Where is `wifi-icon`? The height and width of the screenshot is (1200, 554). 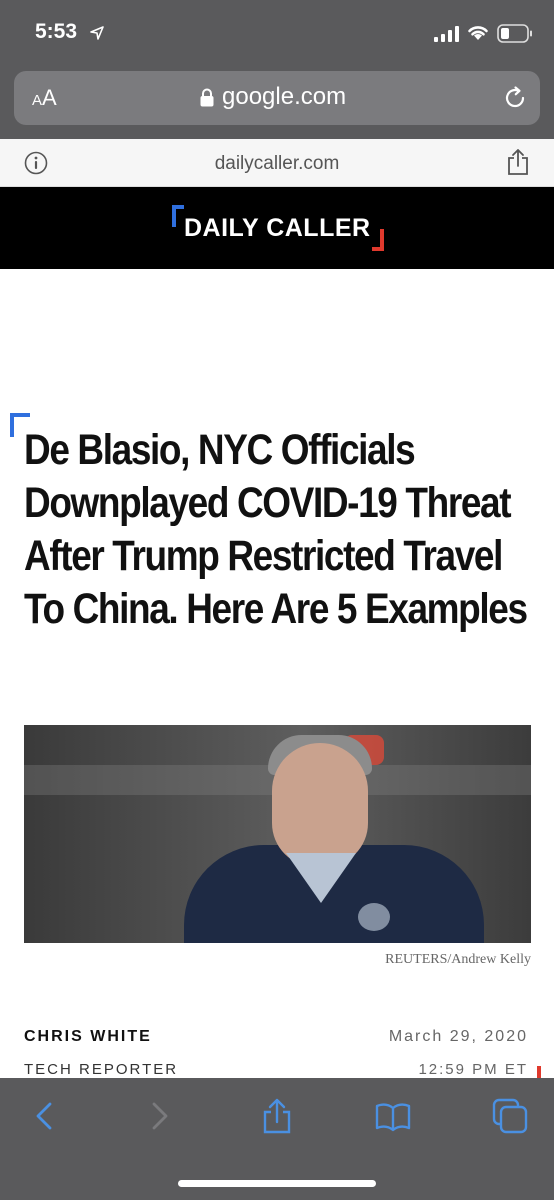
wifi-icon is located at coordinates (478, 33).